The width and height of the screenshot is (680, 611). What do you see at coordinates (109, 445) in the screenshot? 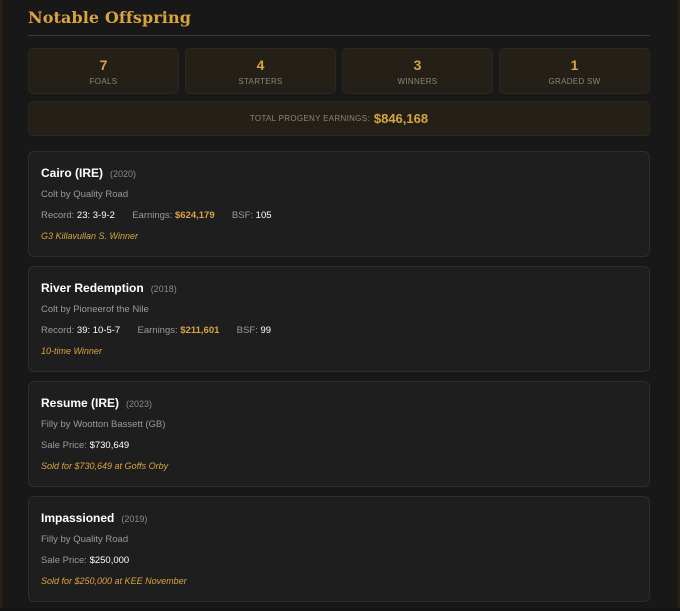
I see `sale-price-value: $730,649` at bounding box center [109, 445].